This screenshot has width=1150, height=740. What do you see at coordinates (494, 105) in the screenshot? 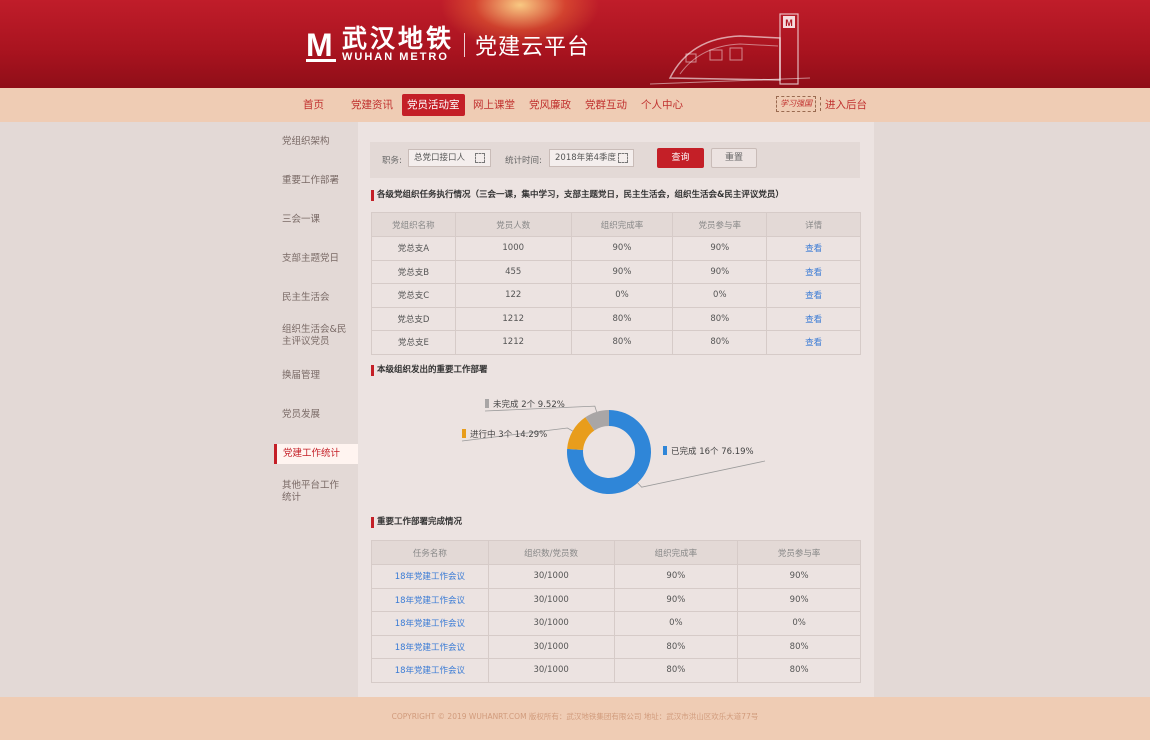
I see `nav-item-online-class: 网上课堂` at bounding box center [494, 105].